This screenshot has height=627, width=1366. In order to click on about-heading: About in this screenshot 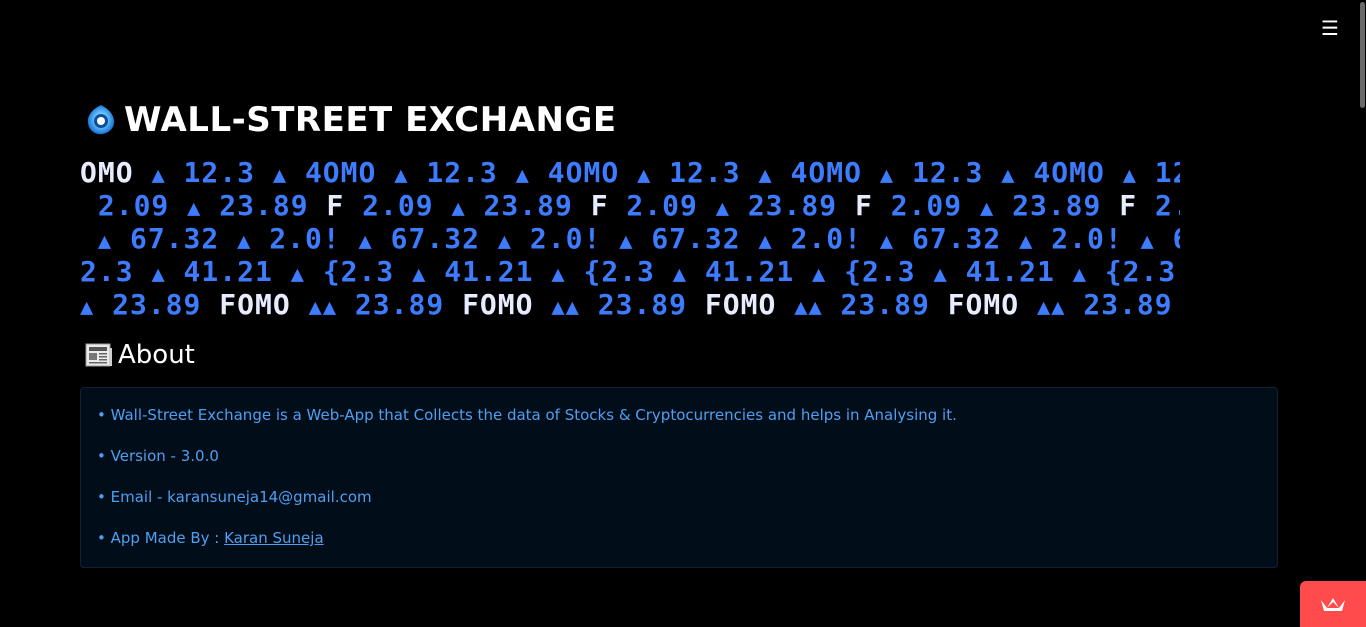, I will do `click(139, 355)`.